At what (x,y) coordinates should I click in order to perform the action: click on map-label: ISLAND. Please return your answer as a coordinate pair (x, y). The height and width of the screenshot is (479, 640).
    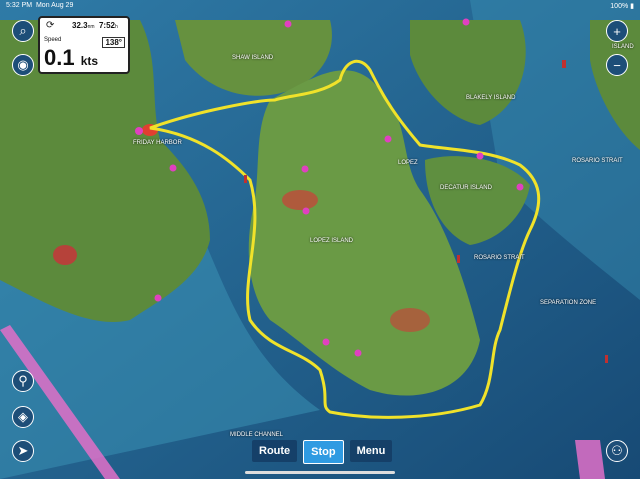
    Looking at the image, I should click on (623, 47).